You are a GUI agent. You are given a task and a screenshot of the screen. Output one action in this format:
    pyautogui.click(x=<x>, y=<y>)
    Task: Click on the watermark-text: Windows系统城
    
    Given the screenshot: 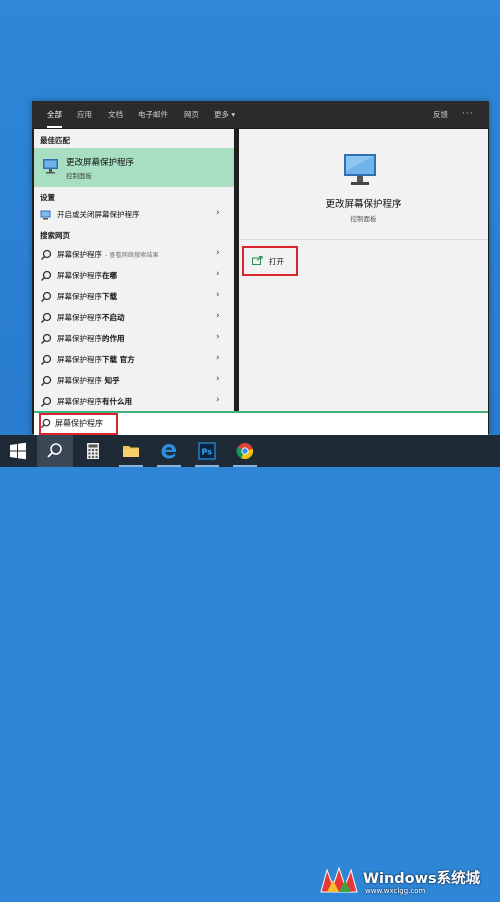 What is the action you would take?
    pyautogui.click(x=422, y=879)
    